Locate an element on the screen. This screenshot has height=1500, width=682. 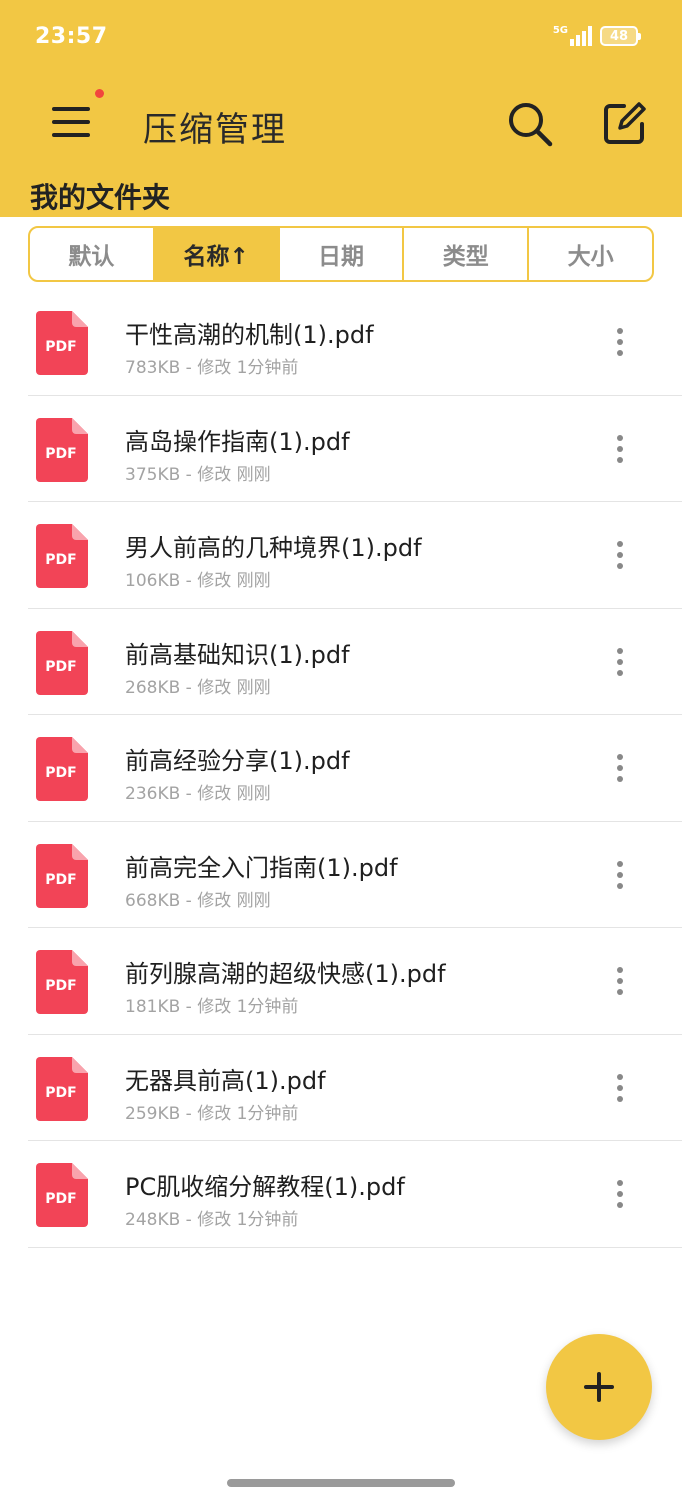
search-icon is located at coordinates (531, 125).